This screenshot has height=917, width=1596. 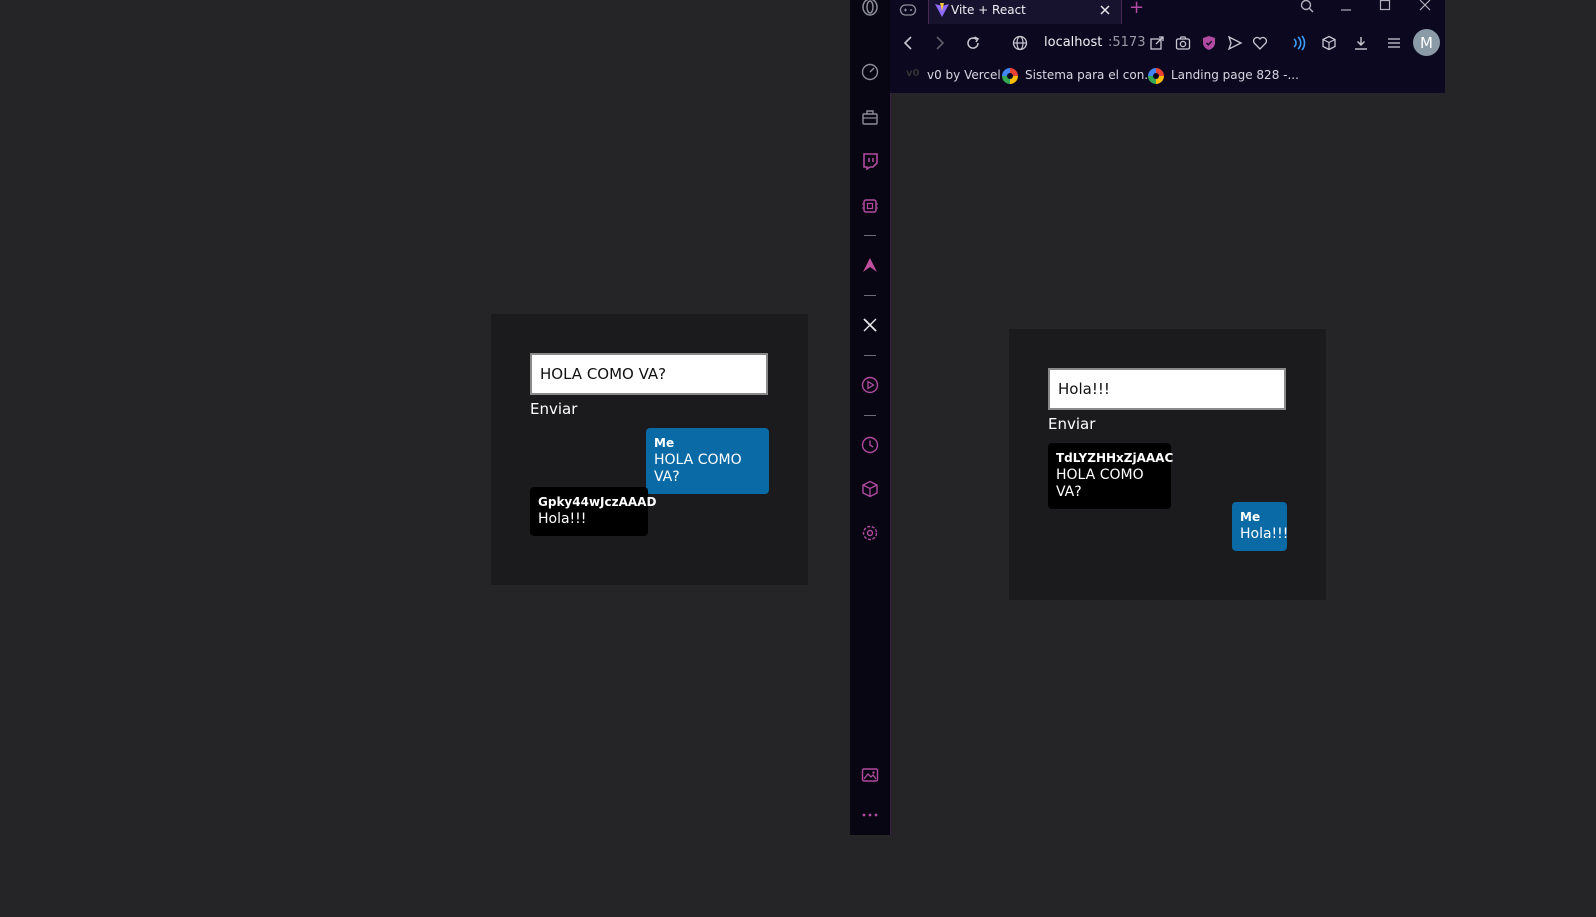 What do you see at coordinates (1136, 9) in the screenshot?
I see `new-tab-button: +` at bounding box center [1136, 9].